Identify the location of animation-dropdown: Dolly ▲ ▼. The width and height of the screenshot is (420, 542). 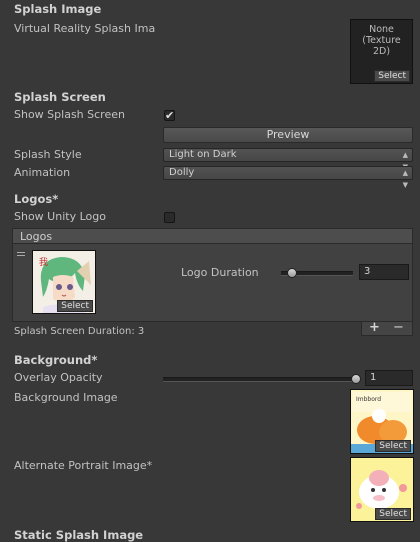
(288, 177).